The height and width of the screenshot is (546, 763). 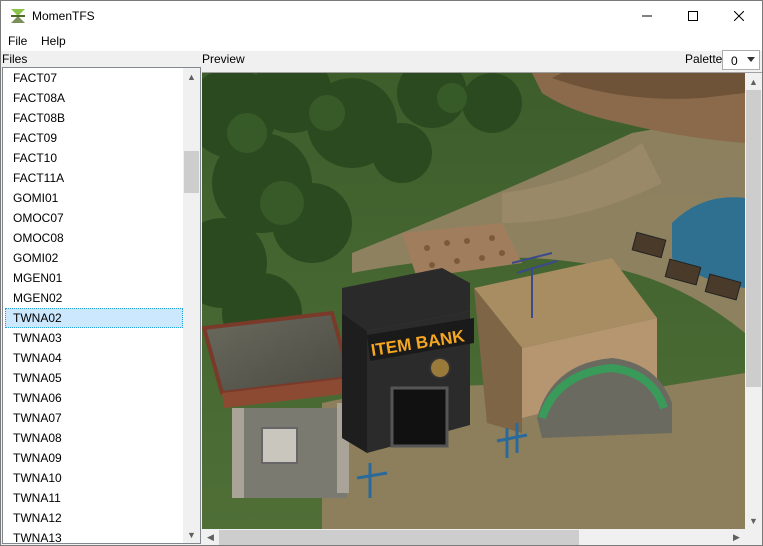 What do you see at coordinates (223, 59) in the screenshot?
I see `preview-label: Preview` at bounding box center [223, 59].